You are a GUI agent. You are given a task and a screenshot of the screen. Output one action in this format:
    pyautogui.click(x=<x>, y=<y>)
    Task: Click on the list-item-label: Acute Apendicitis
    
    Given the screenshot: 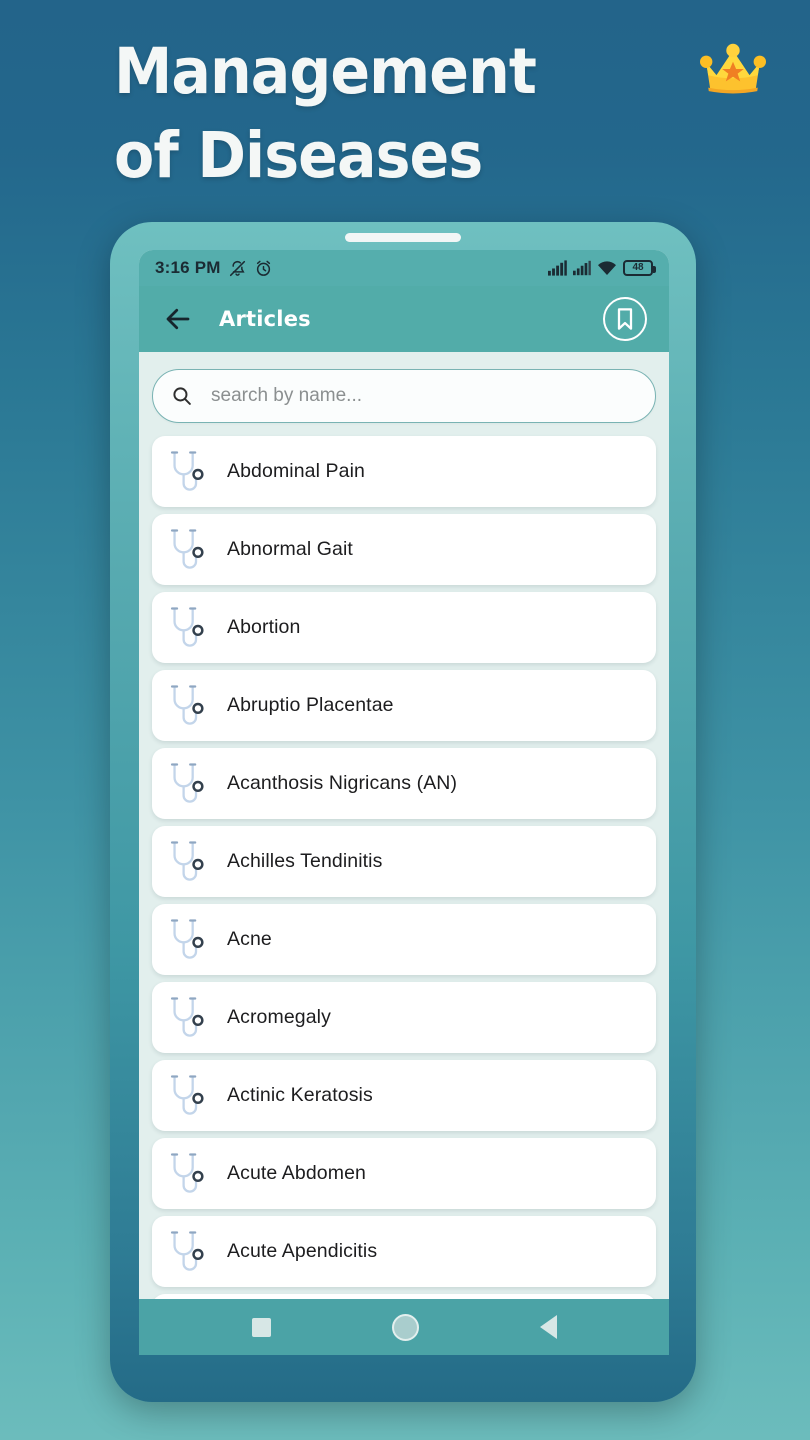 What is the action you would take?
    pyautogui.click(x=302, y=1251)
    